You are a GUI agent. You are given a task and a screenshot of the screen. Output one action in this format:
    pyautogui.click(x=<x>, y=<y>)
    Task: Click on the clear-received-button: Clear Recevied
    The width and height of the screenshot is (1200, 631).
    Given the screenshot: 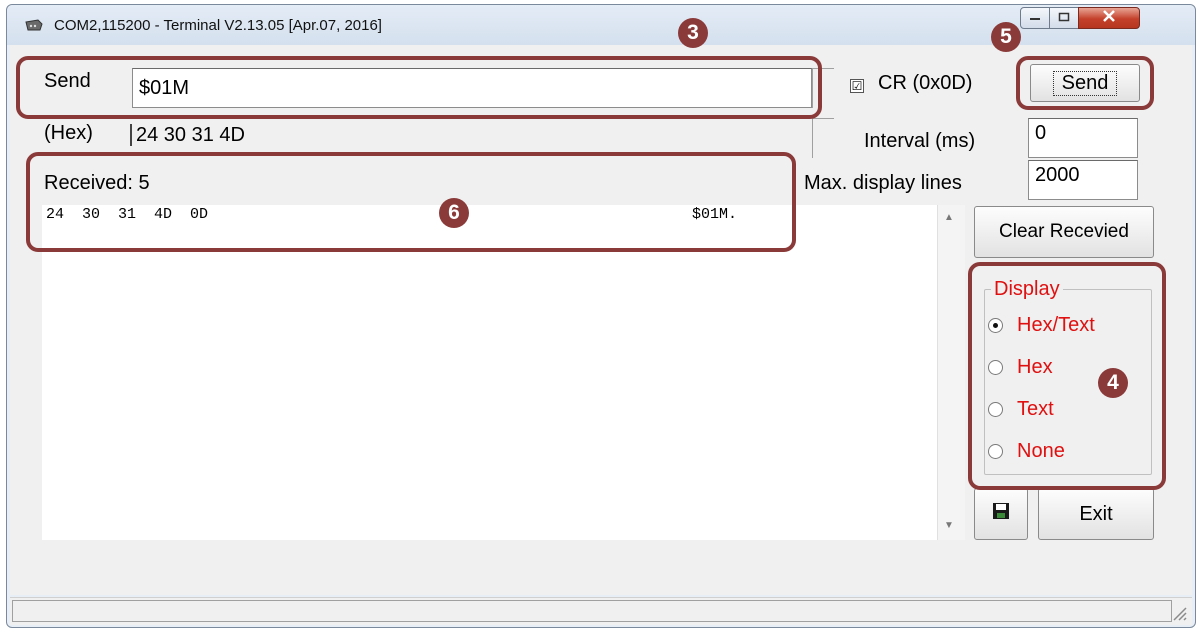 What is the action you would take?
    pyautogui.click(x=1064, y=232)
    